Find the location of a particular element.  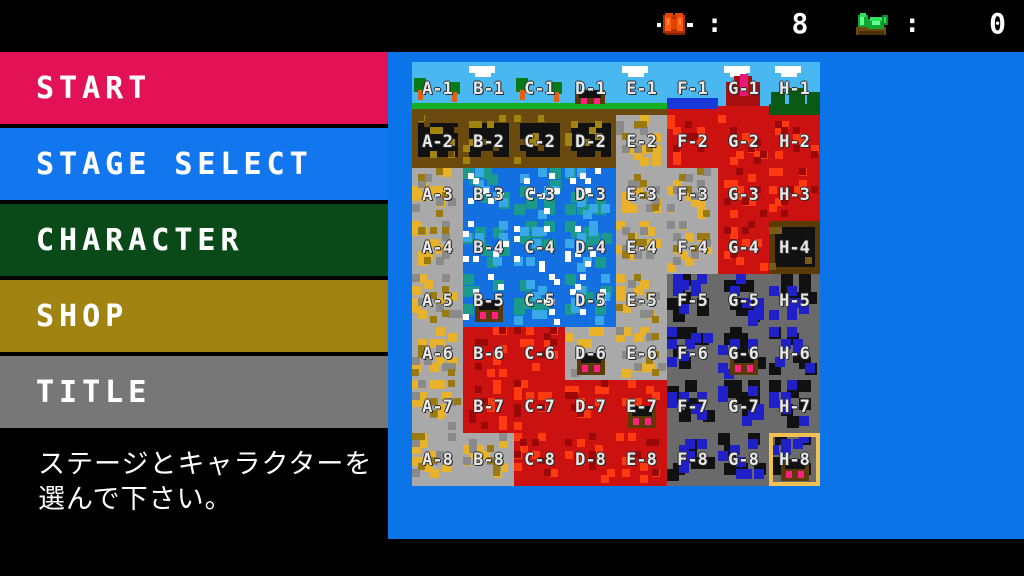

stage-cell-label: G-6 is located at coordinates (743, 353).